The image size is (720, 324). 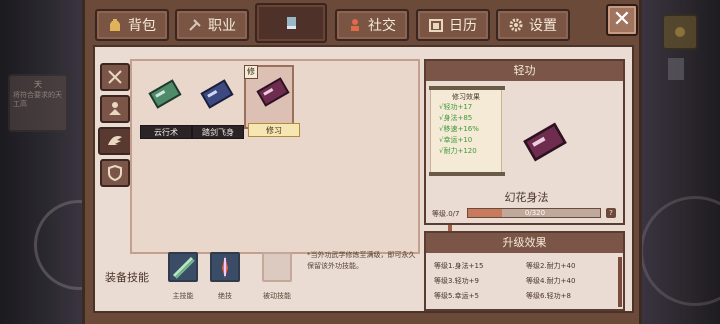 I want to click on passive-skill-label: 被动技能, so click(x=277, y=296).